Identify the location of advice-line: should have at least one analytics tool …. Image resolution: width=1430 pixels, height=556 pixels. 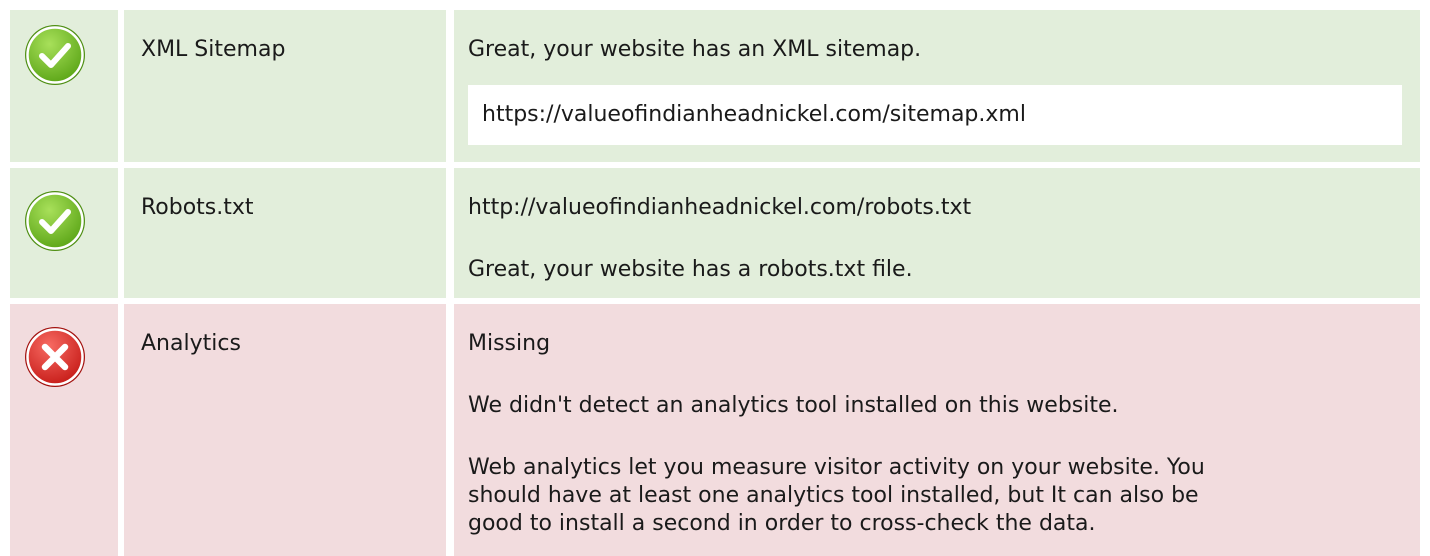
(833, 495).